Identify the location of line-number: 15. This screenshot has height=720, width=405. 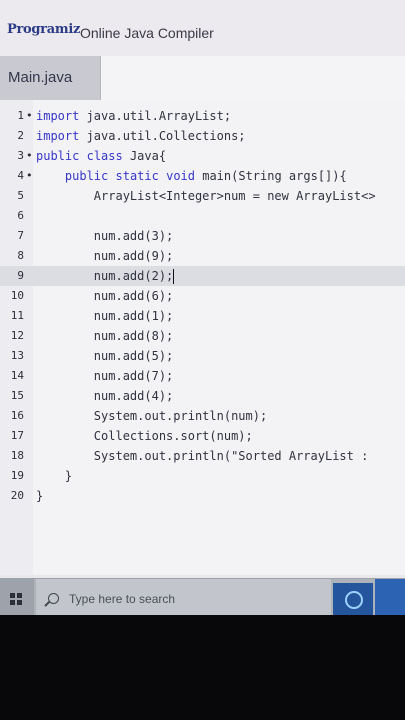
(17, 395).